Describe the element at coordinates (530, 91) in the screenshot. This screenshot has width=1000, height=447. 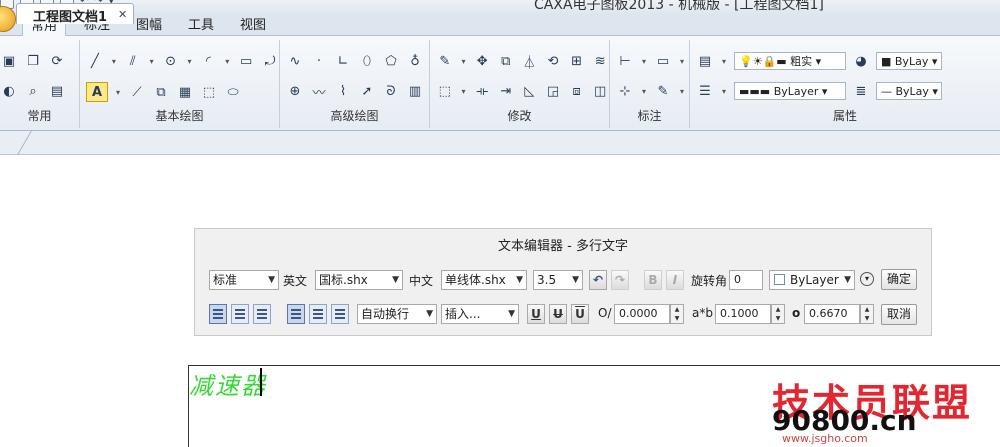
I see `chamfer-icon: ◺` at that location.